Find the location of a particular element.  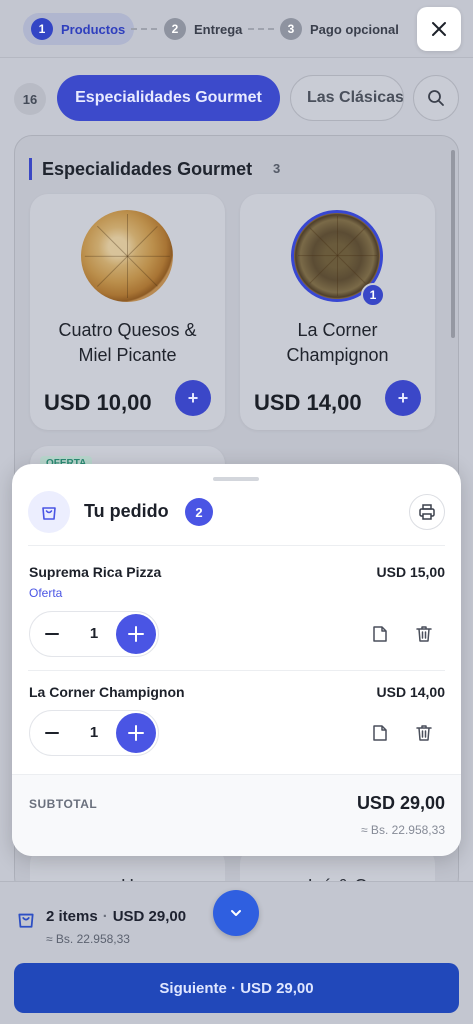

close-button is located at coordinates (439, 29).